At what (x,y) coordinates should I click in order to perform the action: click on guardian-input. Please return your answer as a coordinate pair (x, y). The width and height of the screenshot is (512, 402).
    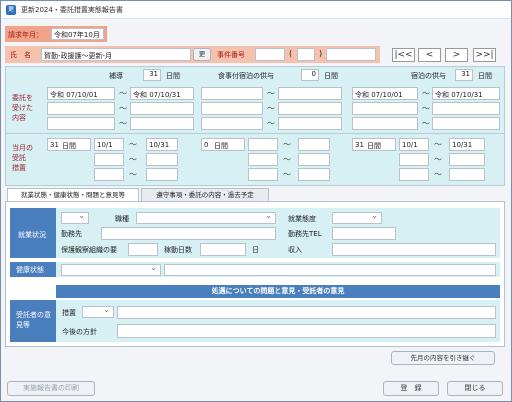
    Looking at the image, I should click on (143, 249).